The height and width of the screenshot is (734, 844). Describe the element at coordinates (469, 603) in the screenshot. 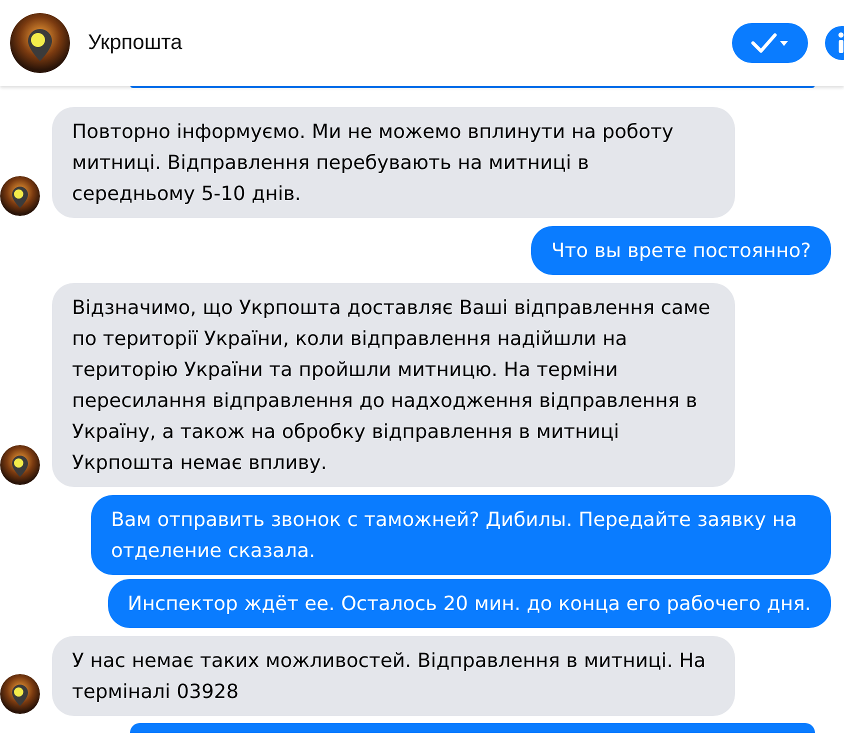

I see `message-bubble: Инспектор ждёт ее. Осталось 20 мин. до конца его рабочего дня.` at that location.